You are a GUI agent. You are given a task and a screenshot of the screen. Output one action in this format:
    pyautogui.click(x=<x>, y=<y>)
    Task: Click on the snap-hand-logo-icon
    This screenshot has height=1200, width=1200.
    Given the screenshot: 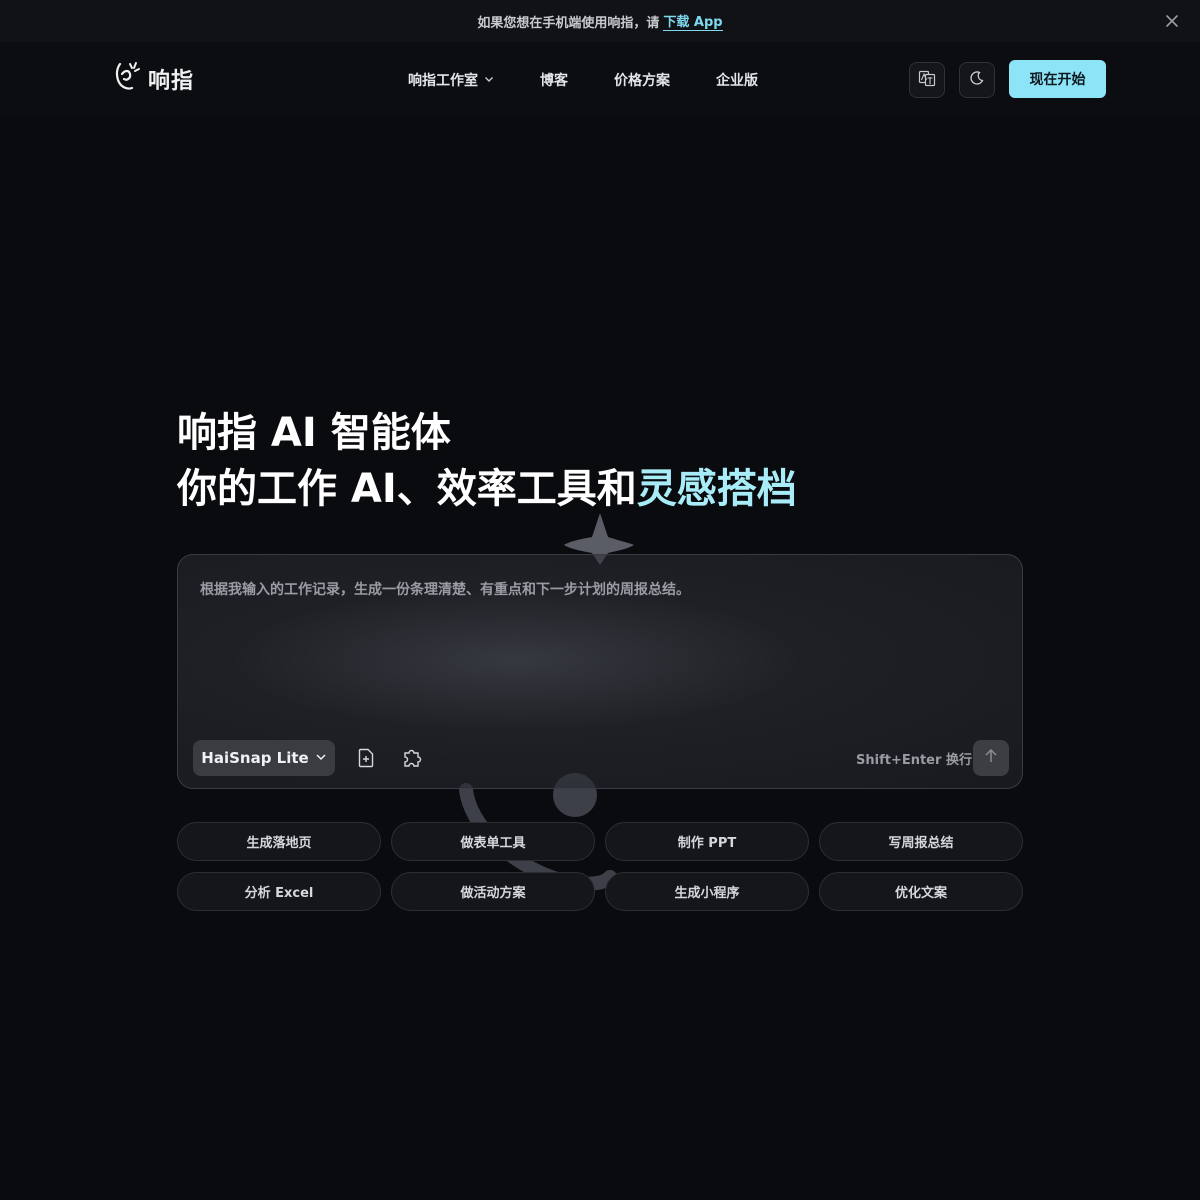 What is the action you would take?
    pyautogui.click(x=128, y=79)
    